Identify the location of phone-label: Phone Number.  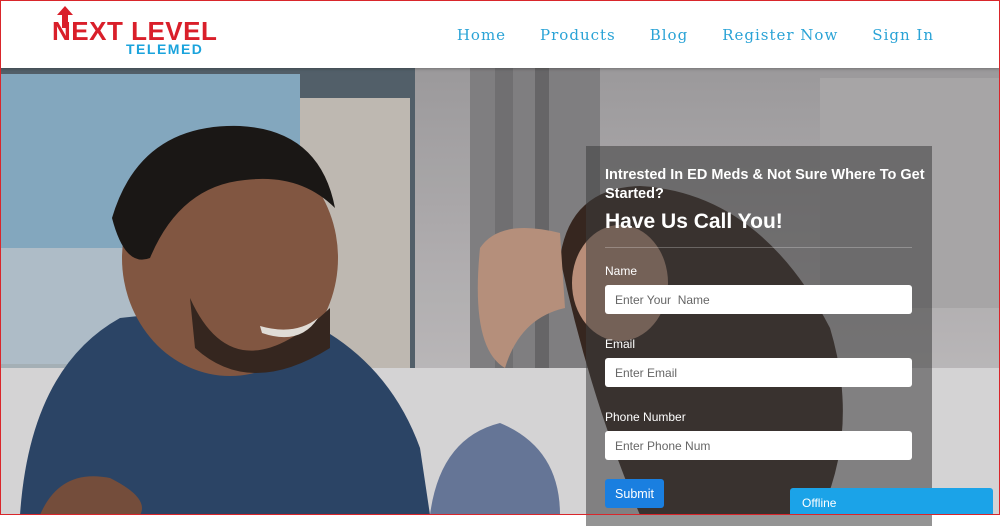
(645, 417).